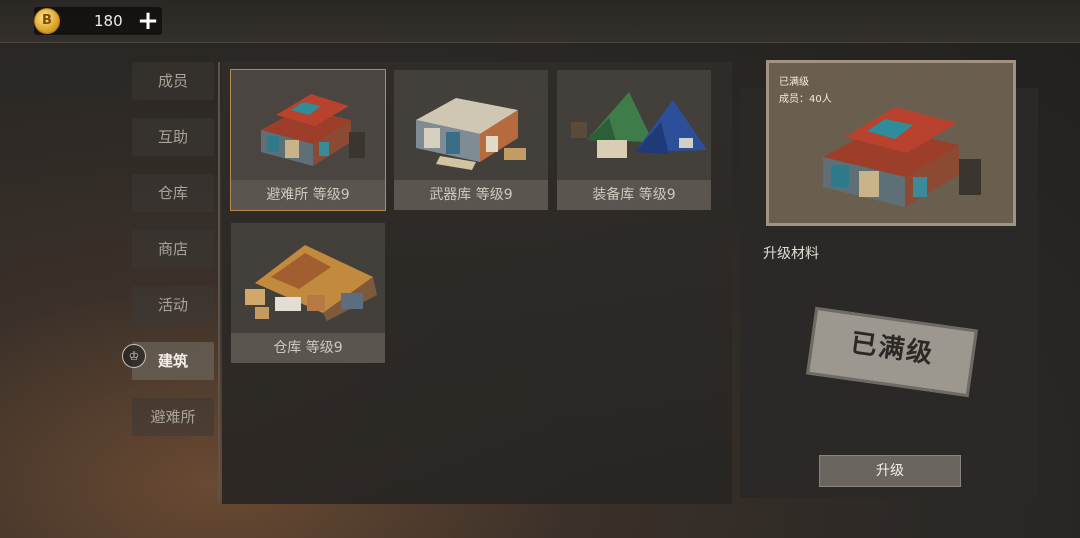 Image resolution: width=1080 pixels, height=538 pixels. I want to click on tab-mutual-aid: 互助, so click(173, 137).